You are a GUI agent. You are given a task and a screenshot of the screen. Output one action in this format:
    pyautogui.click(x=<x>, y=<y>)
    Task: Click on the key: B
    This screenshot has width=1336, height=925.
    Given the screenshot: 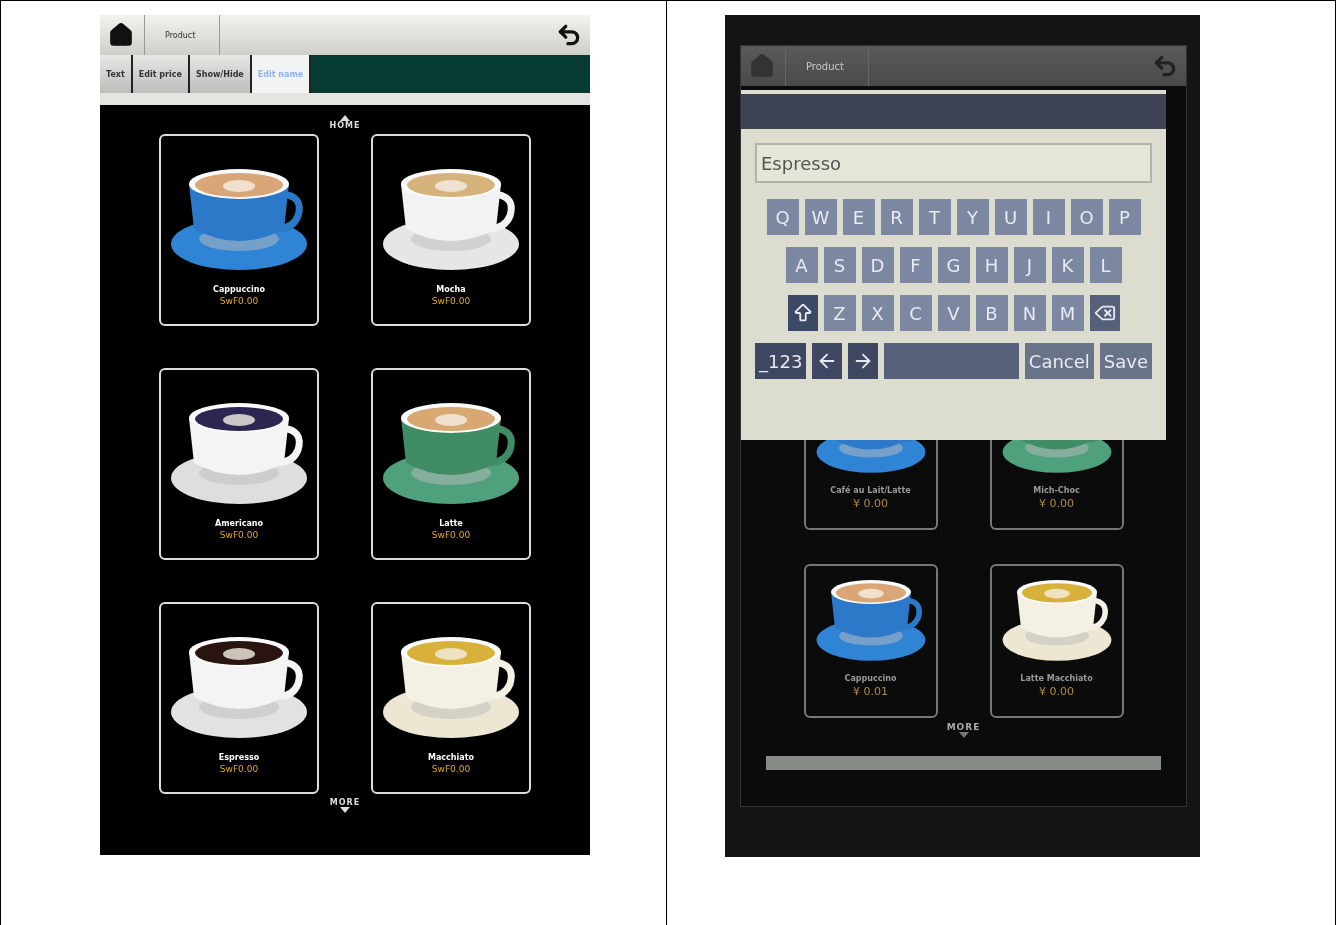 What is the action you would take?
    pyautogui.click(x=991, y=313)
    